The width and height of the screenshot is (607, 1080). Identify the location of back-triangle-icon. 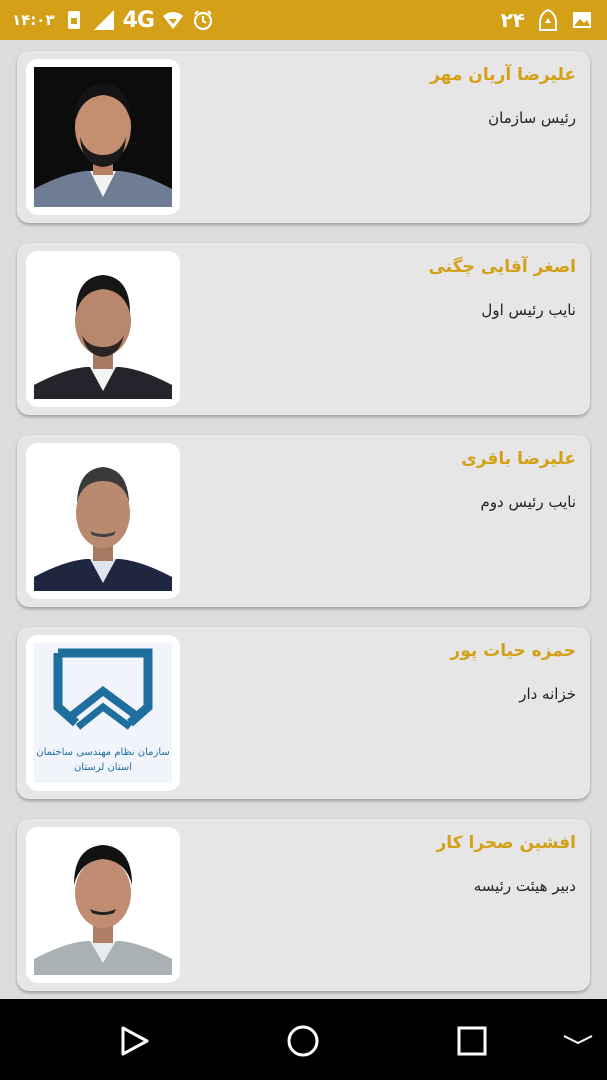
(134, 1041).